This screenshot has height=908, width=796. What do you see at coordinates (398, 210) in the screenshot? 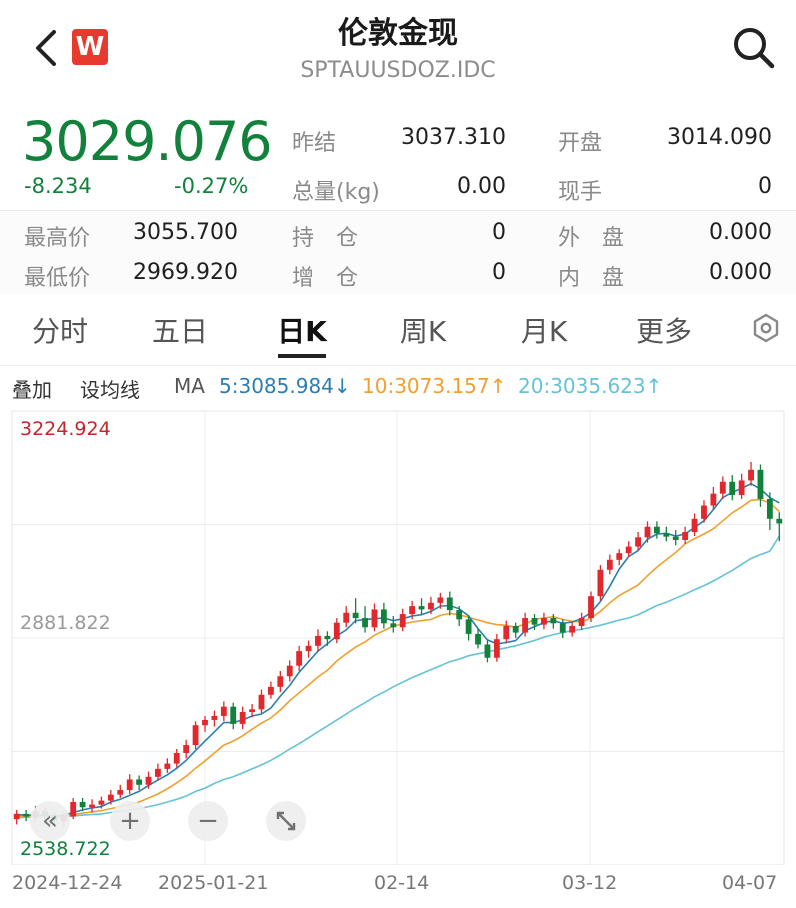
I see `divider` at bounding box center [398, 210].